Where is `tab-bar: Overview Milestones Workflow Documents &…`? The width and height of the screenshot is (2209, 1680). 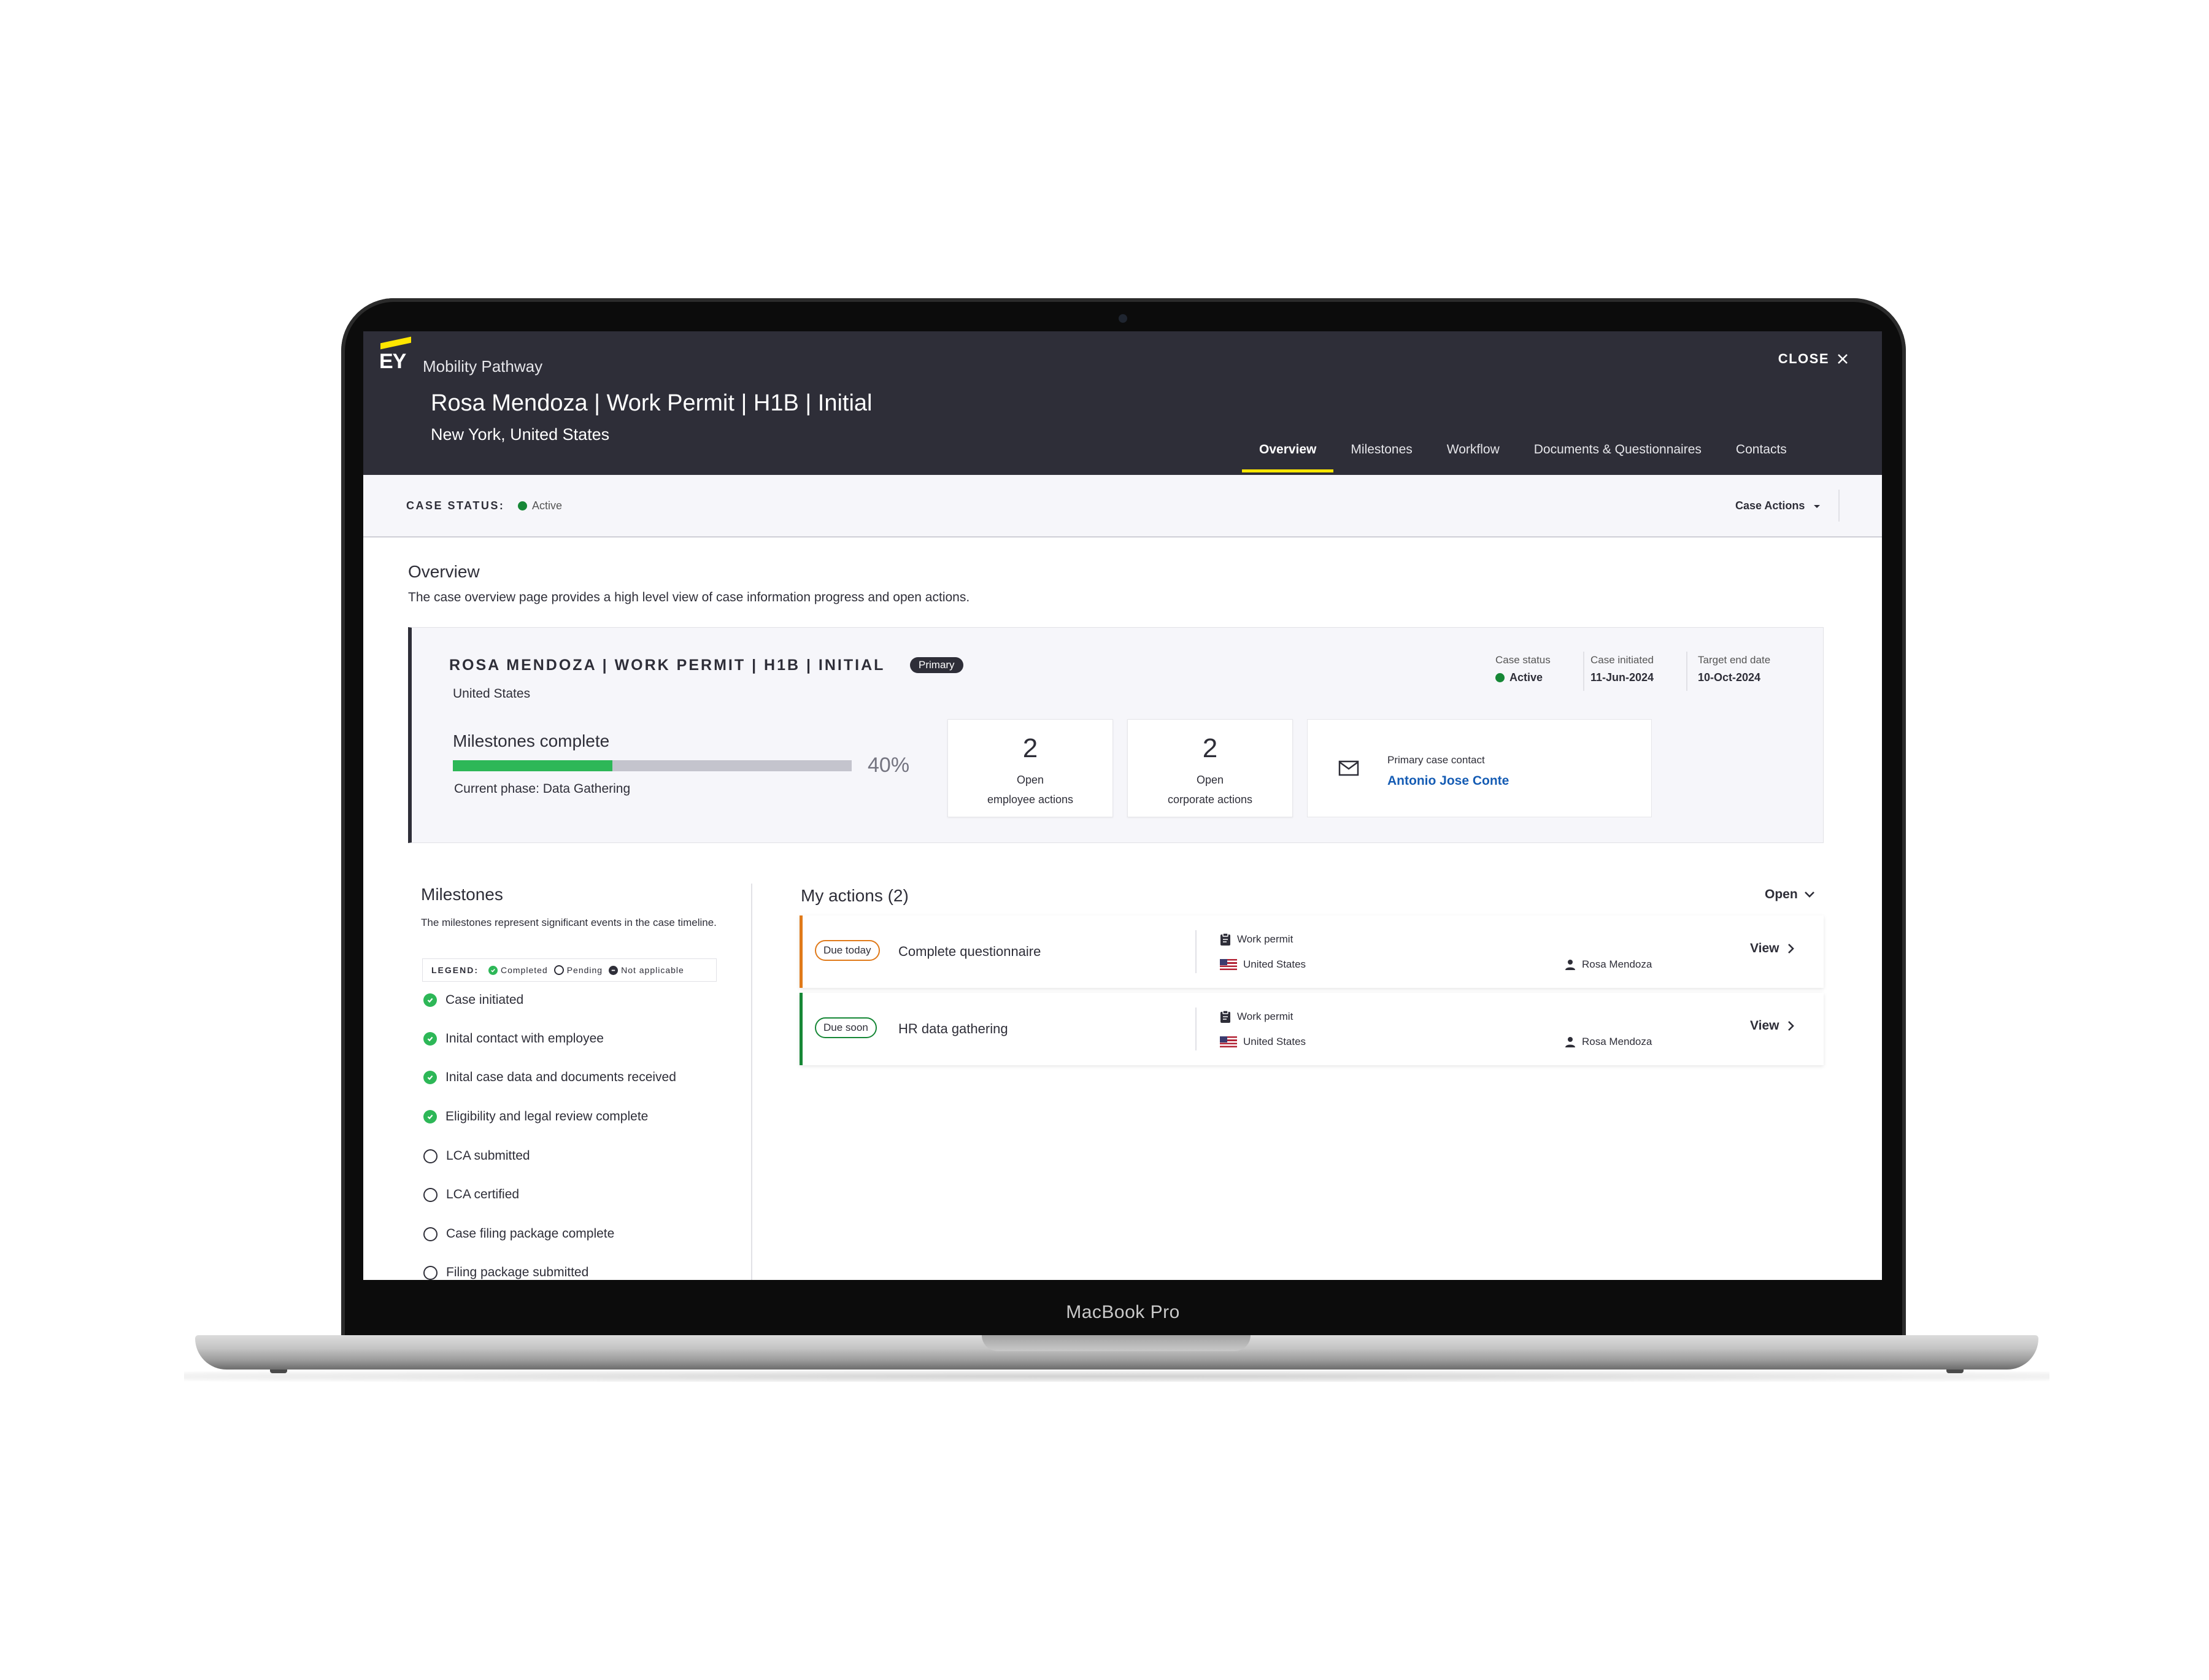
tab-bar: Overview Milestones Workflow Documents &… is located at coordinates (1523, 453).